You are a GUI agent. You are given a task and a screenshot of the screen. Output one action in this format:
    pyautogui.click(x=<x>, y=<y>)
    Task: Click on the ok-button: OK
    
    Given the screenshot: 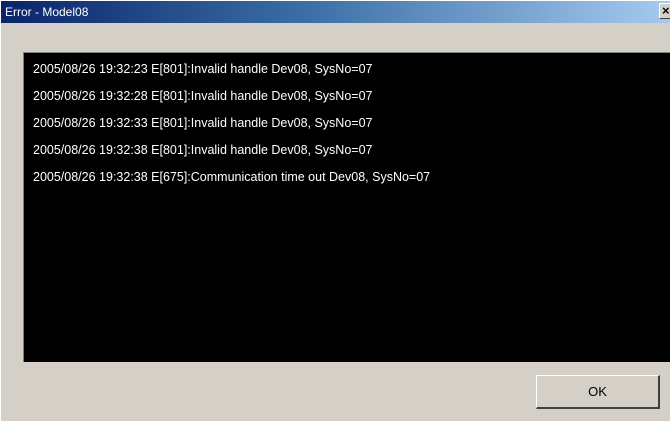 What is the action you would take?
    pyautogui.click(x=598, y=392)
    